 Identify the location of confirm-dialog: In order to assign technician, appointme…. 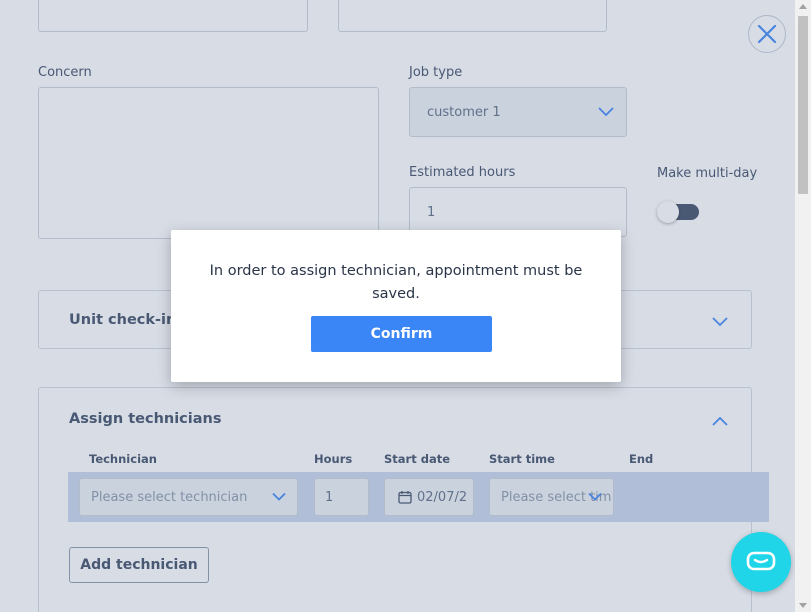
(396, 306).